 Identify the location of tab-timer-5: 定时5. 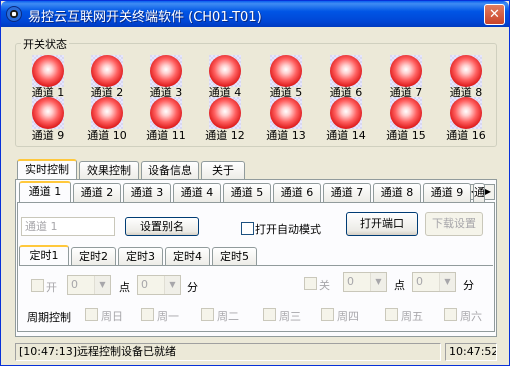
(234, 256).